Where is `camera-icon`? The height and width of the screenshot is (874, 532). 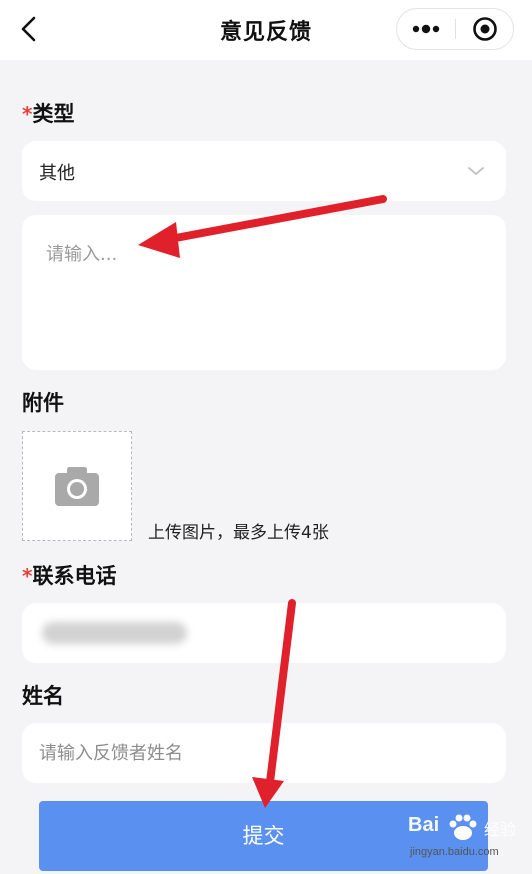 camera-icon is located at coordinates (77, 486).